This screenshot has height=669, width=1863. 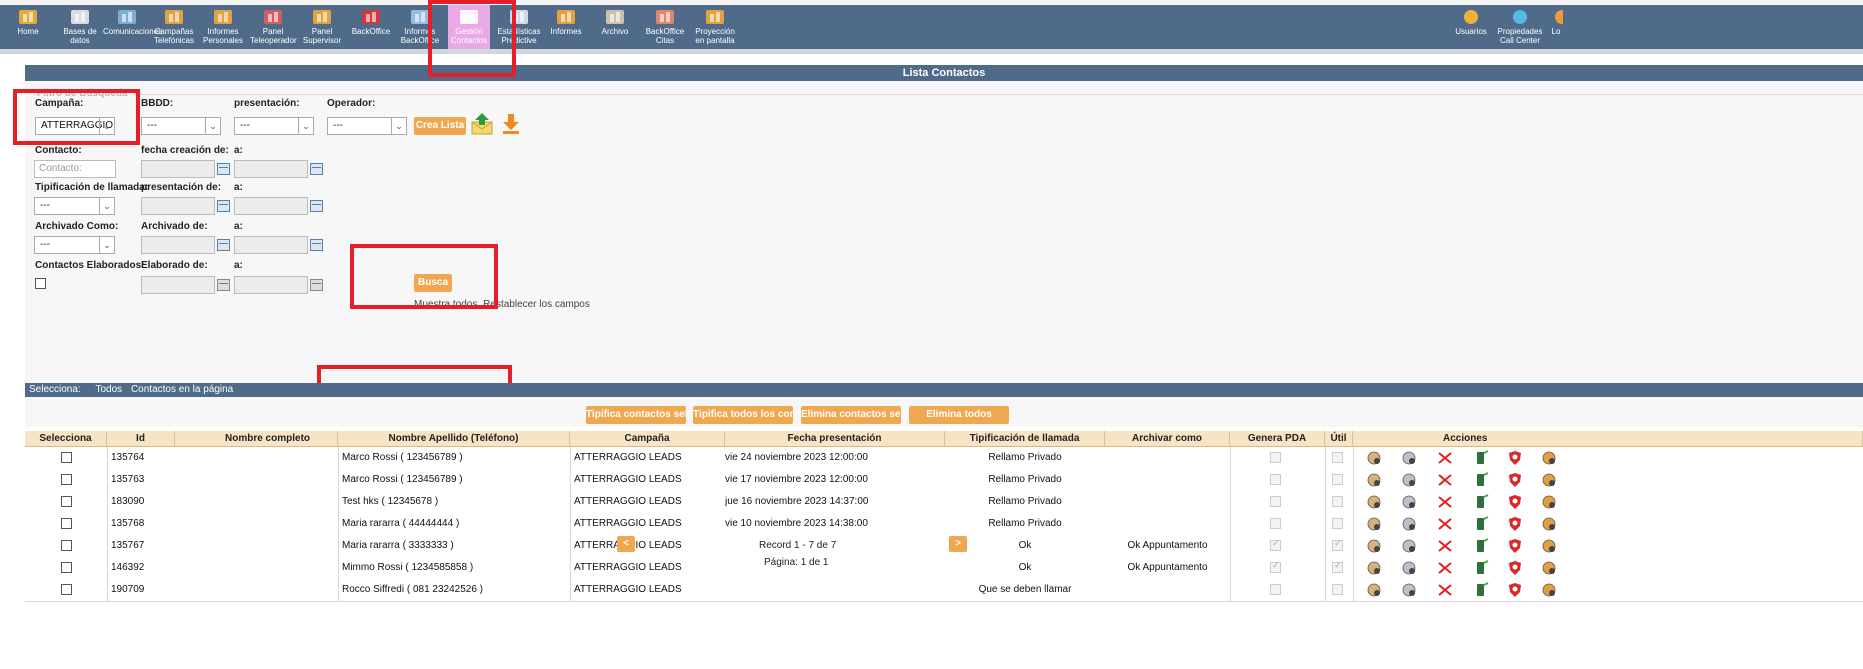 I want to click on search-button: Busca, so click(x=433, y=283).